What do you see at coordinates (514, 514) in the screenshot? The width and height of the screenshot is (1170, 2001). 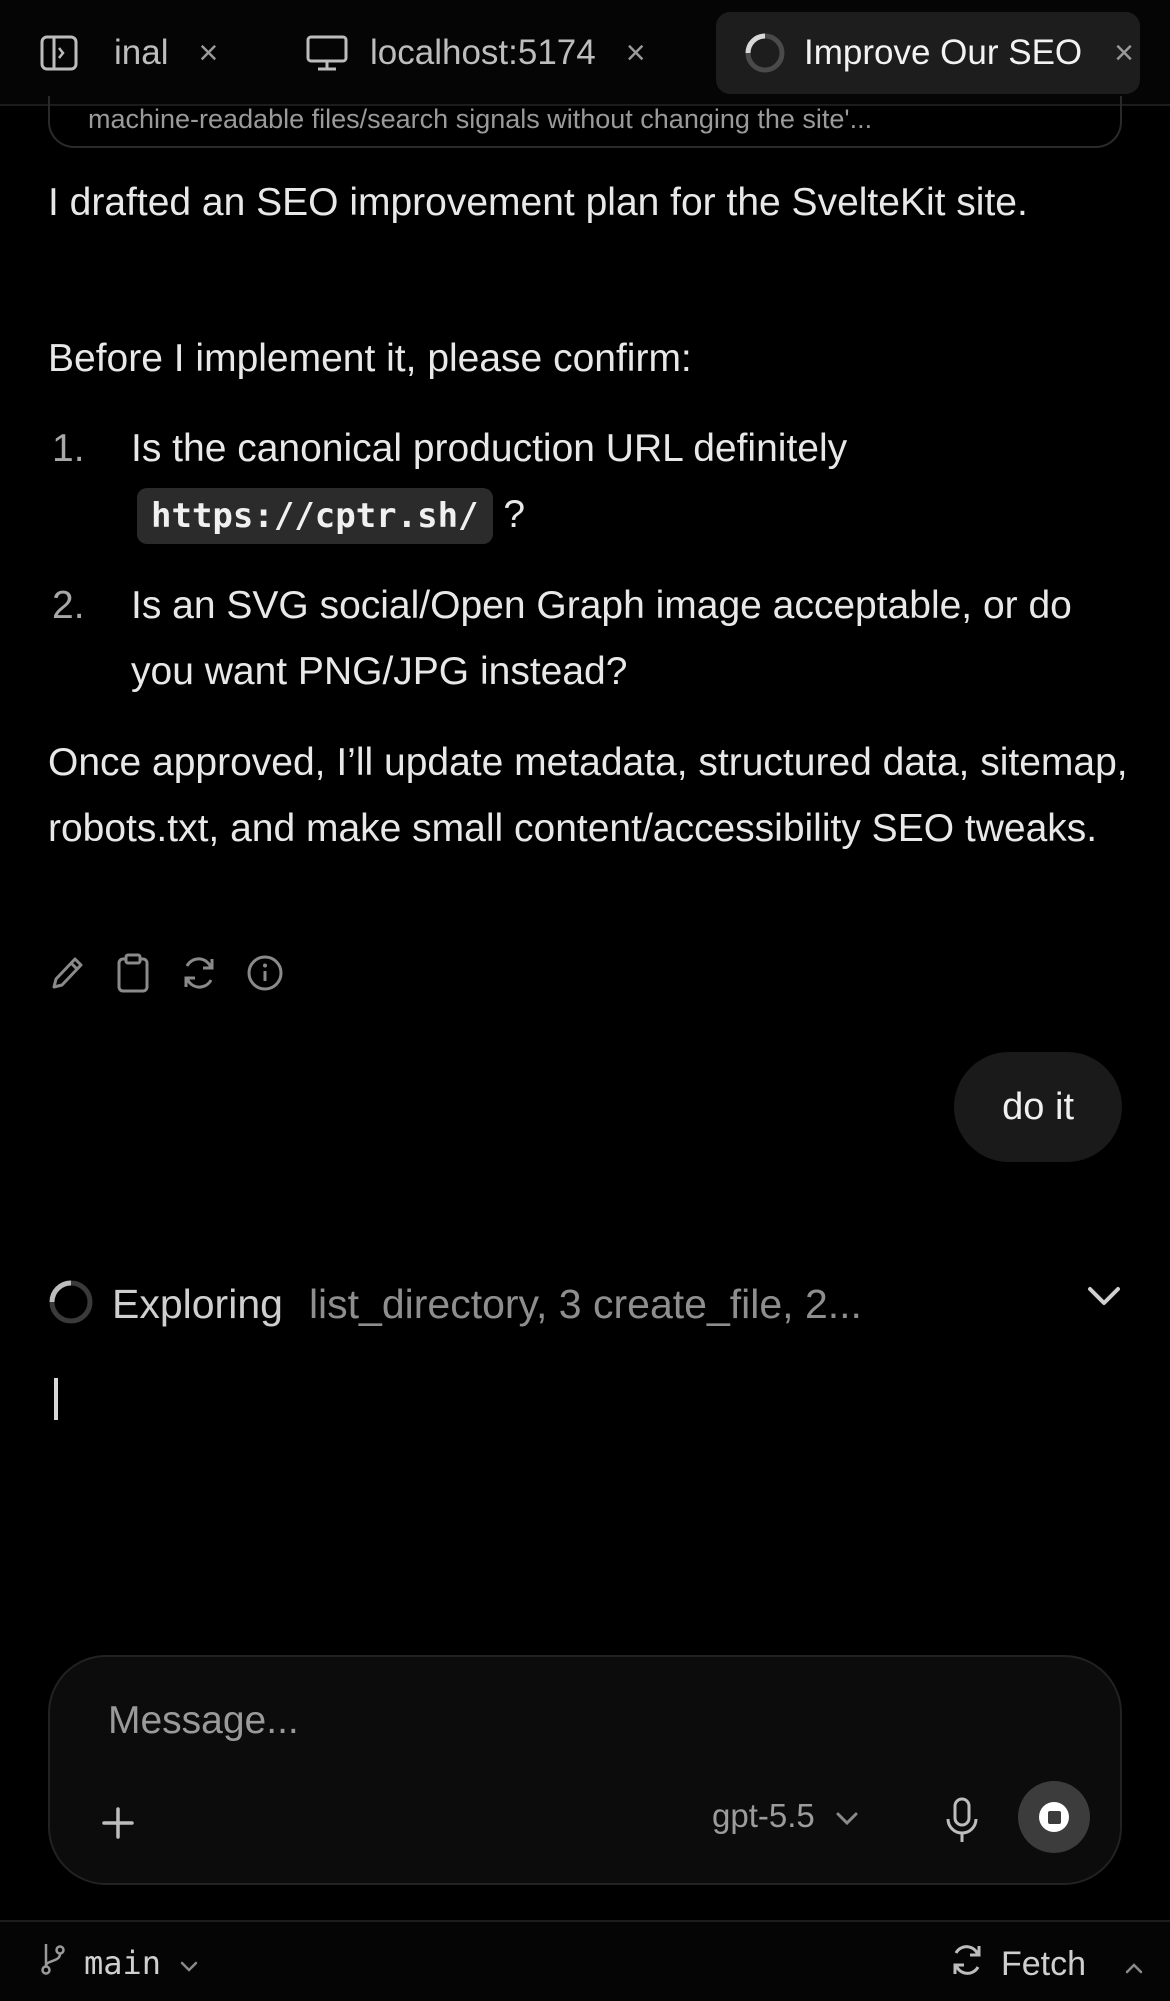 I see `list-text-suffix: ?` at bounding box center [514, 514].